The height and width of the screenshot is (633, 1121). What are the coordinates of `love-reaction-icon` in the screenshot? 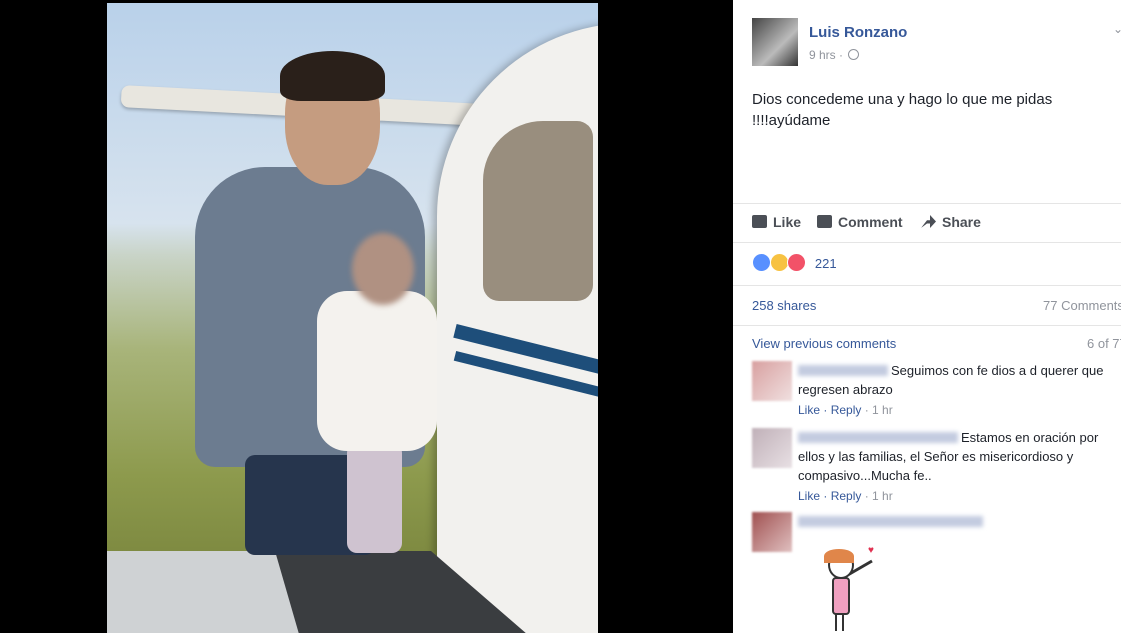 It's located at (797, 262).